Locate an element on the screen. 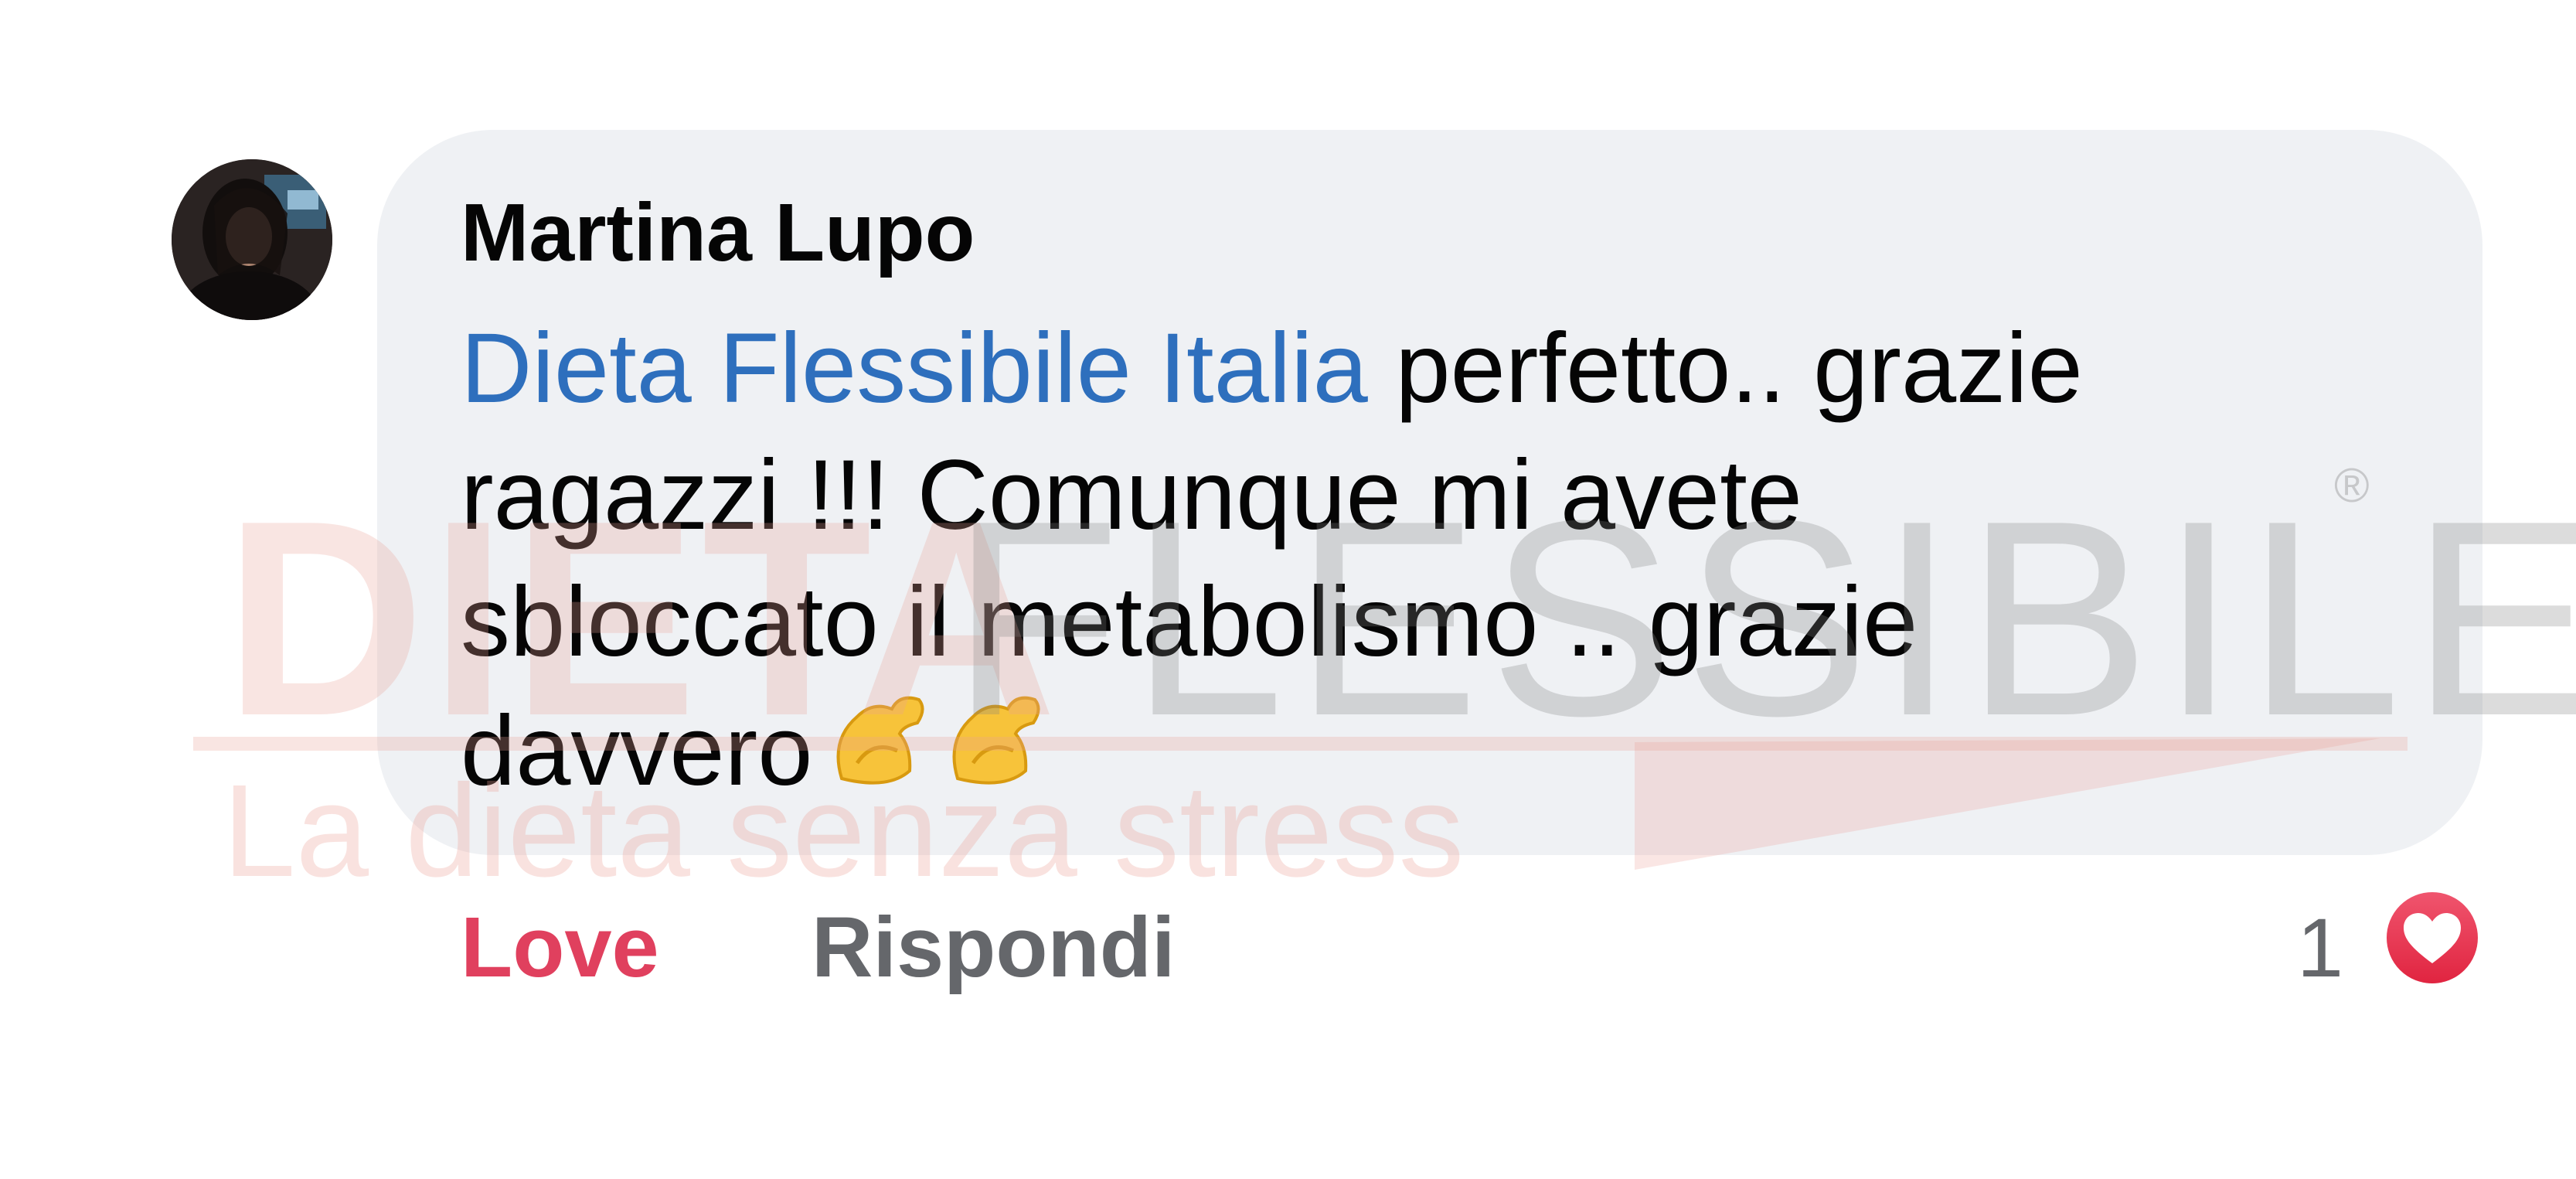 Image resolution: width=2576 pixels, height=1179 pixels. comment-line-4: davvero is located at coordinates (1427, 755).